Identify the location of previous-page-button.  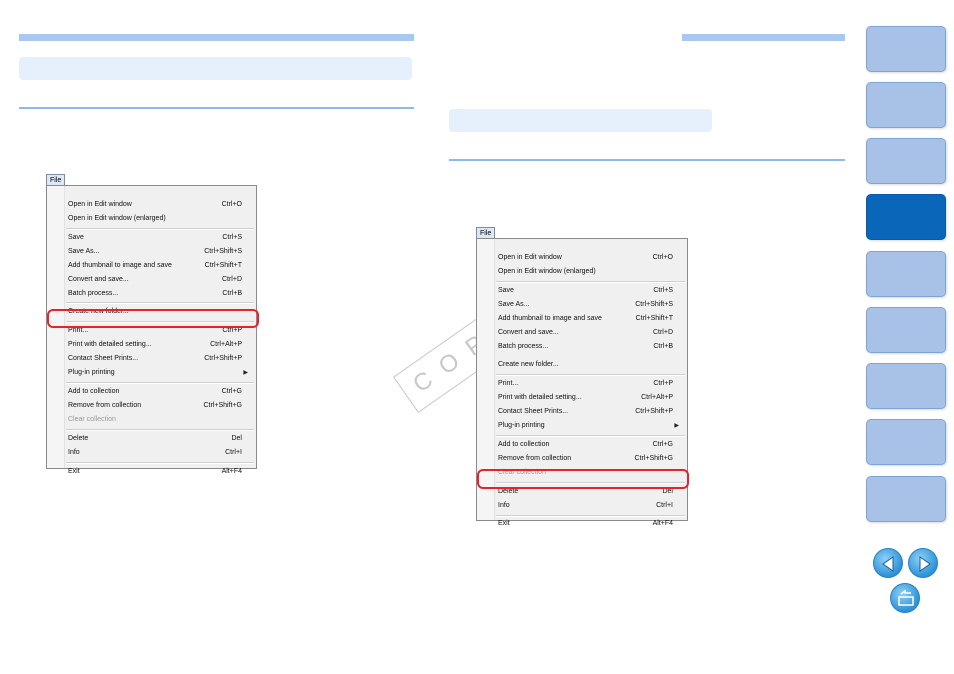
(888, 563).